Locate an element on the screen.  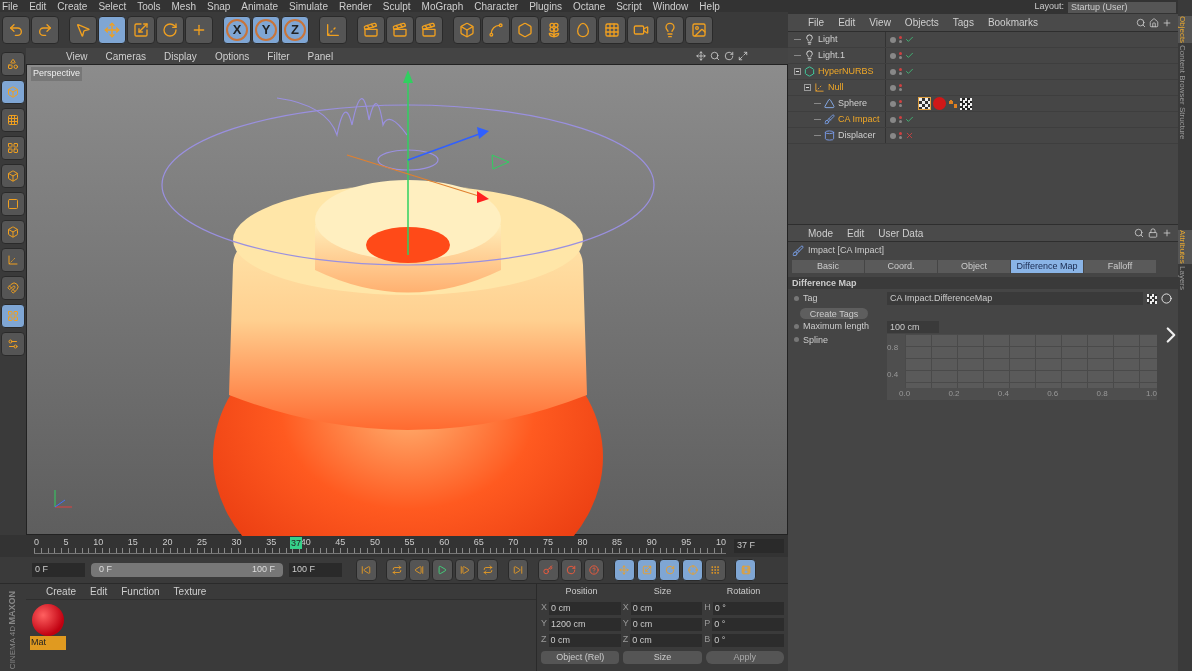
attribute-tab: Falloff is located at coordinates (1120, 266).